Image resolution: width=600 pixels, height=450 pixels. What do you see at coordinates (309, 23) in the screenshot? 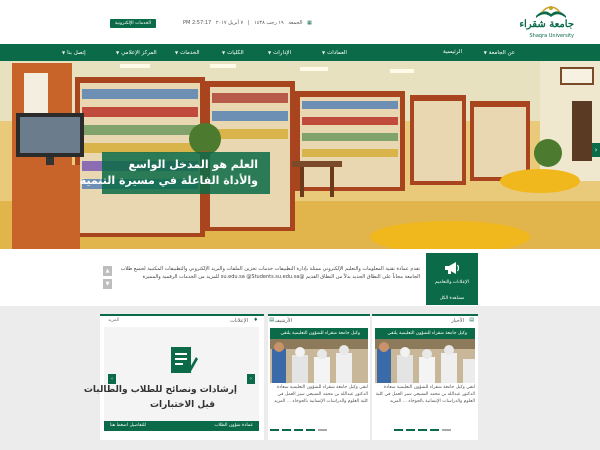
I see `calendar-icon: ▦` at bounding box center [309, 23].